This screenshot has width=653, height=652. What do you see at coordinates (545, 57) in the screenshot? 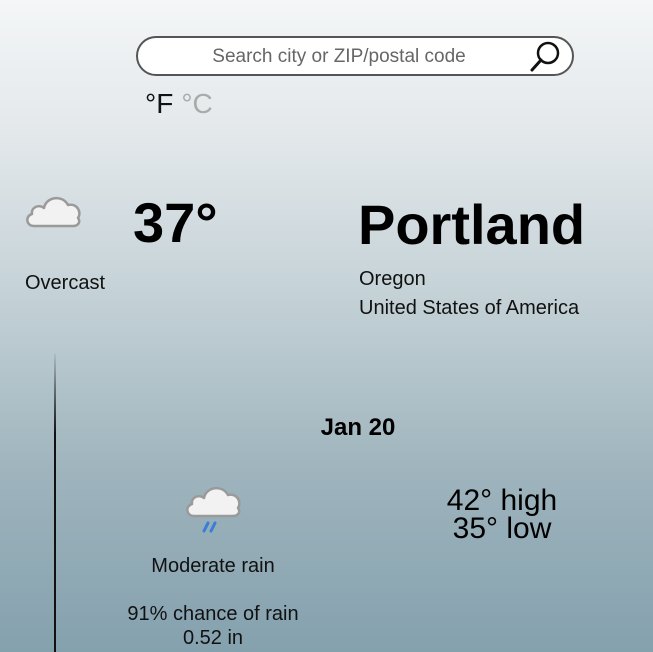
I see `search-icon` at bounding box center [545, 57].